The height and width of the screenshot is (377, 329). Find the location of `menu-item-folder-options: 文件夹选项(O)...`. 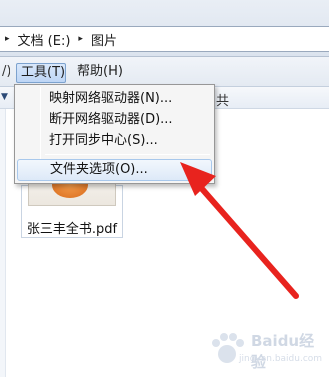

menu-item-folder-options: 文件夹选项(O)... is located at coordinates (114, 170).